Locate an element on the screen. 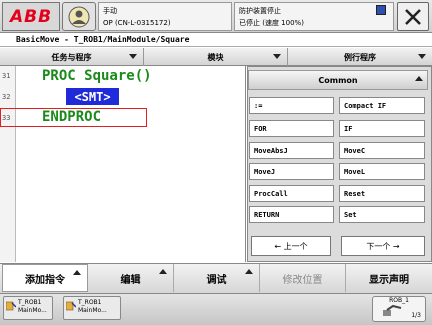 The image size is (432, 325). show-declaration-button: 显示声明 is located at coordinates (389, 278).